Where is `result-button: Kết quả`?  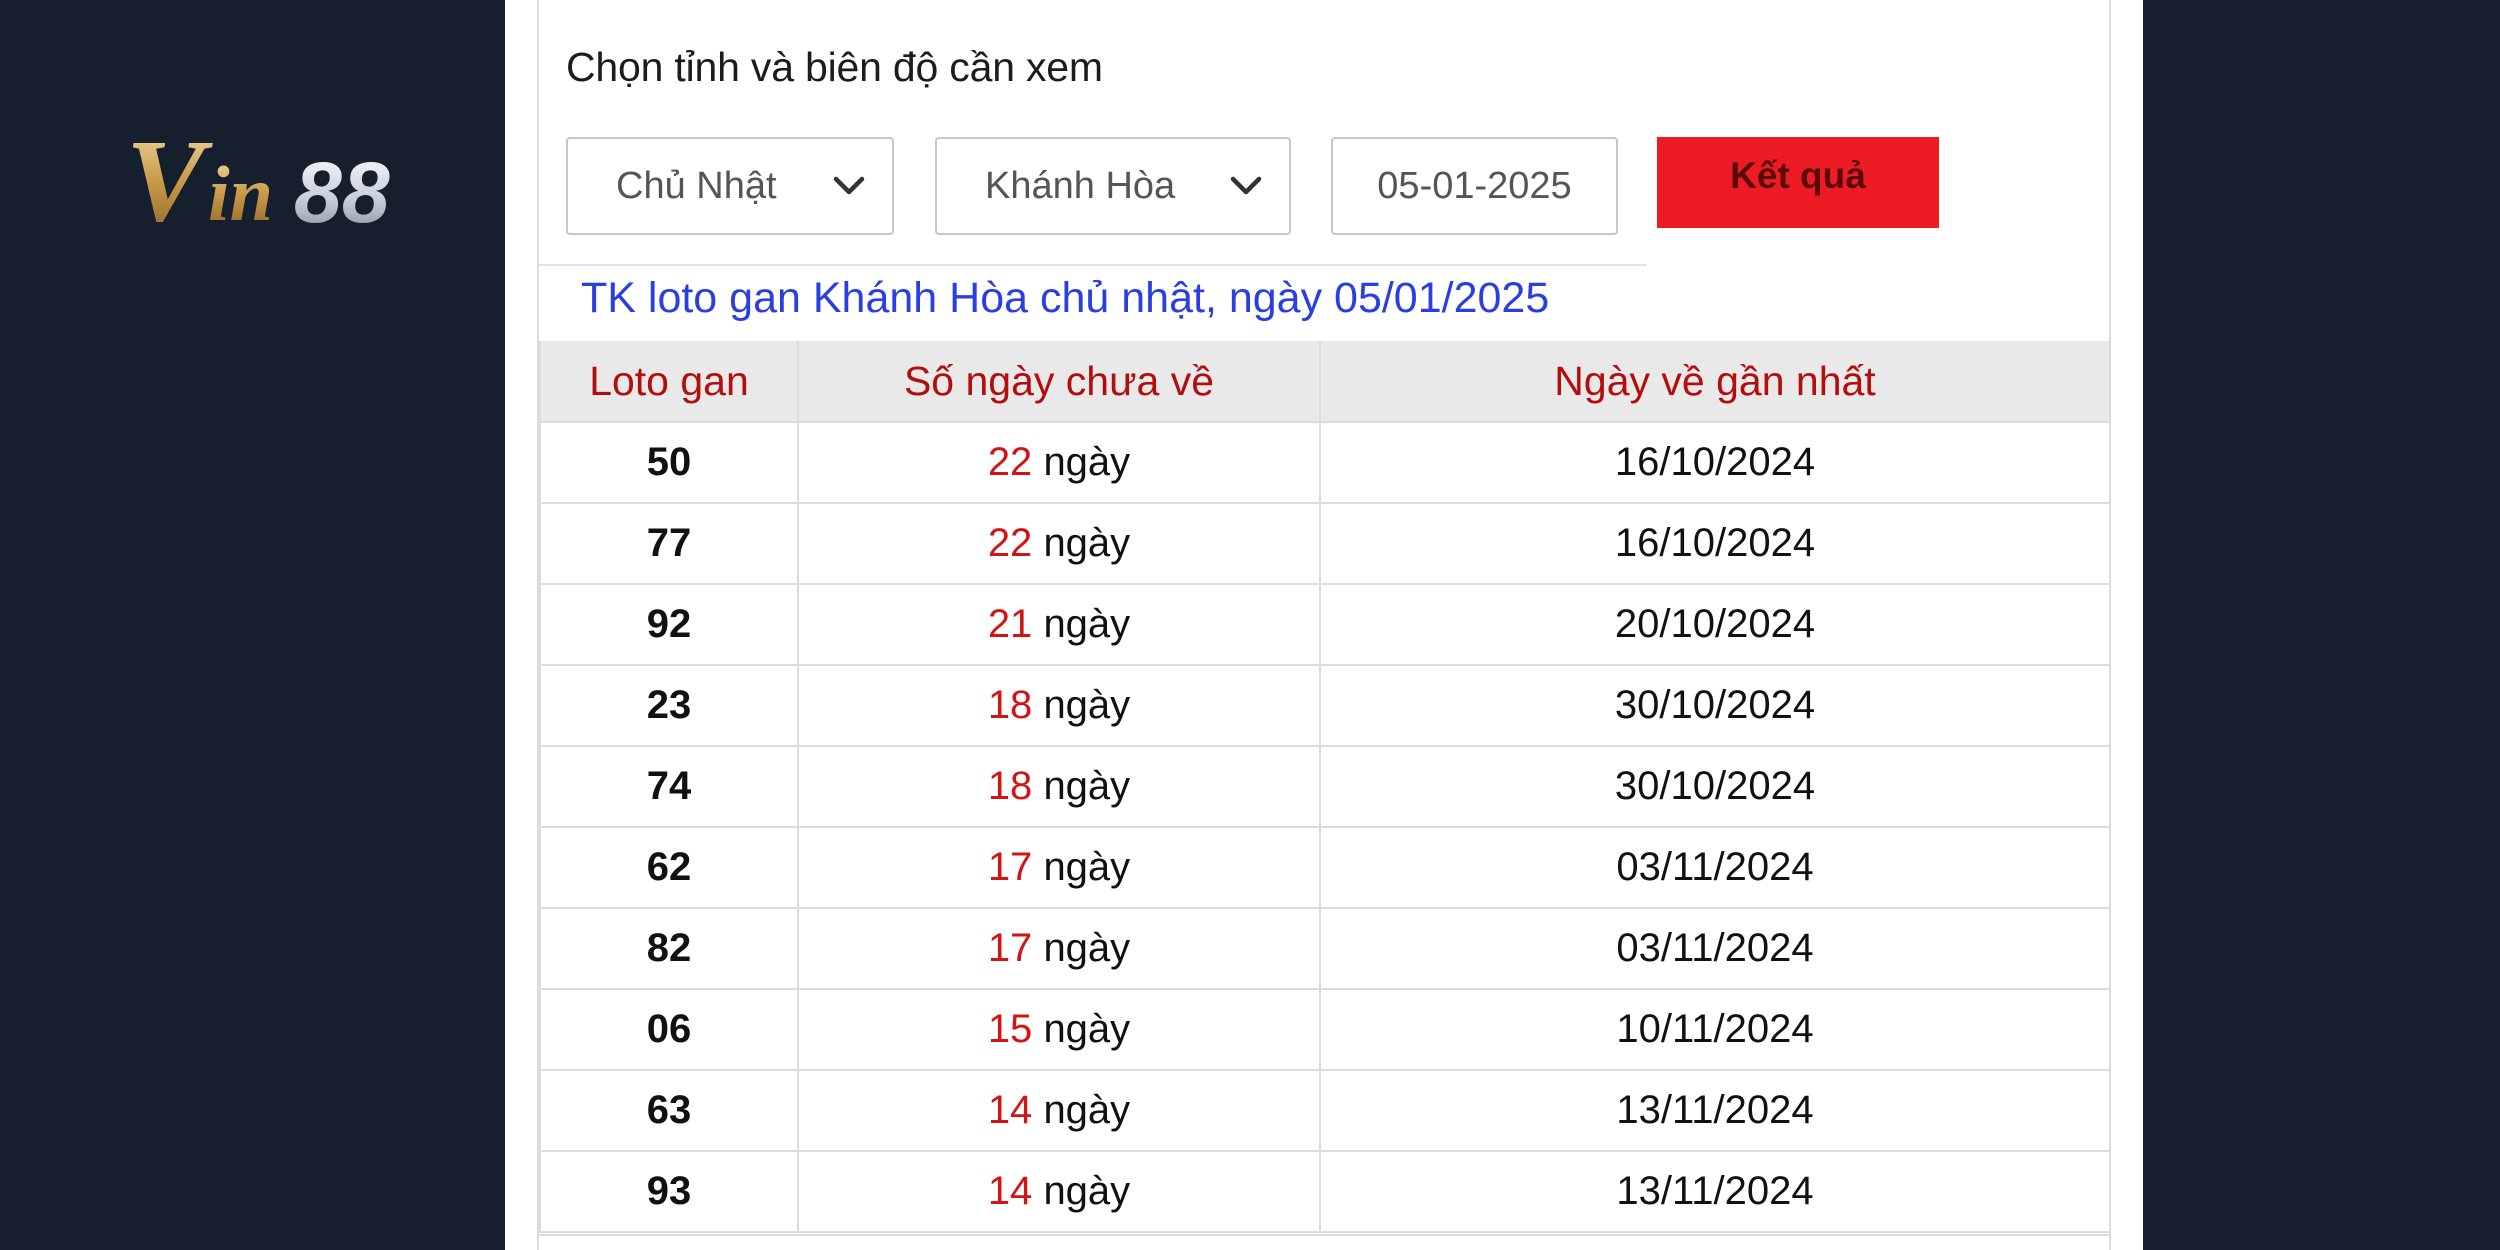 result-button: Kết quả is located at coordinates (1798, 182).